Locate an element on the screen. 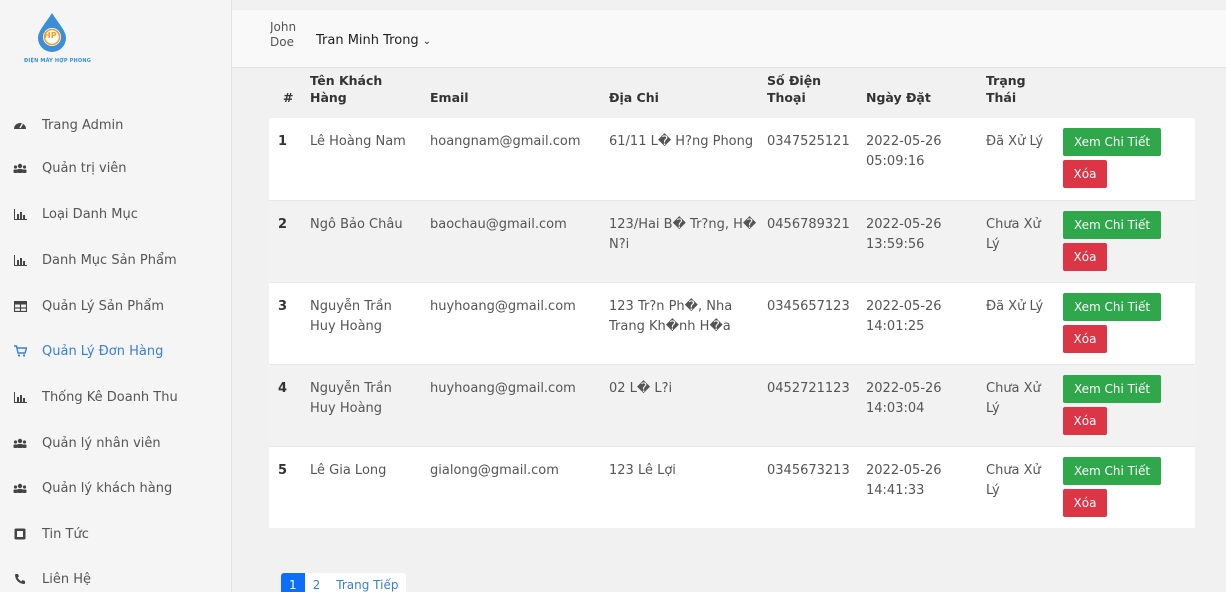  sidebar-item-label: Liên Hệ is located at coordinates (66, 579).